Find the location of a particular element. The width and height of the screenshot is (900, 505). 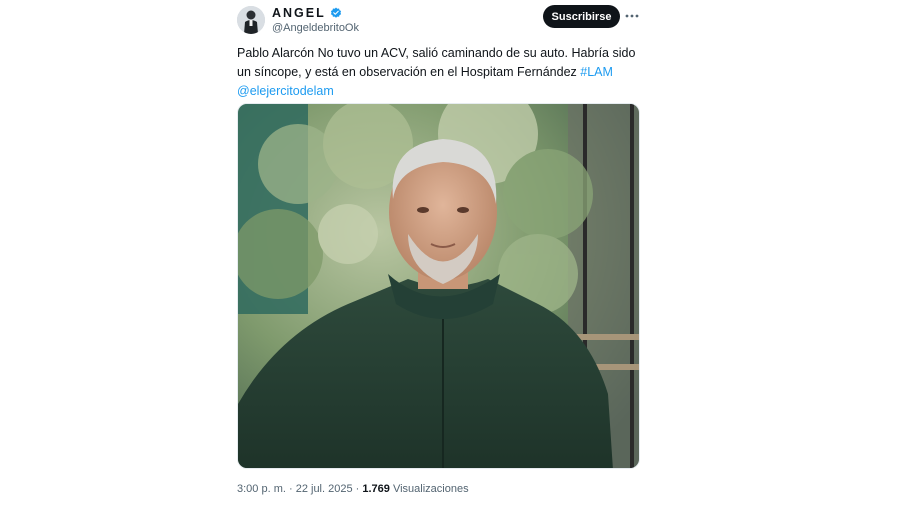

subscribe-button: Suscribirse is located at coordinates (581, 16).